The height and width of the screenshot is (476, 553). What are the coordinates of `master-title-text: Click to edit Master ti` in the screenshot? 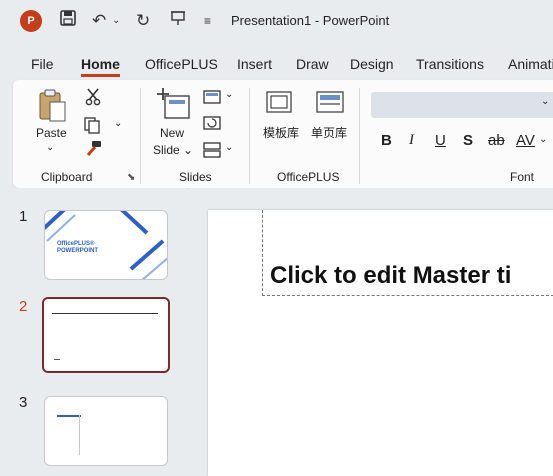 It's located at (390, 276).